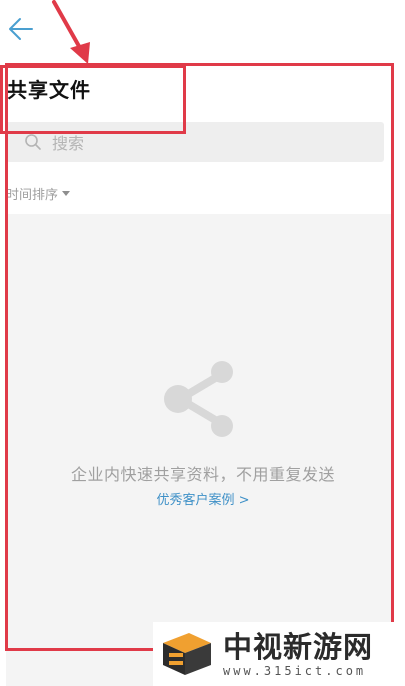 Image resolution: width=405 pixels, height=686 pixels. What do you see at coordinates (66, 193) in the screenshot?
I see `caret-down-icon` at bounding box center [66, 193].